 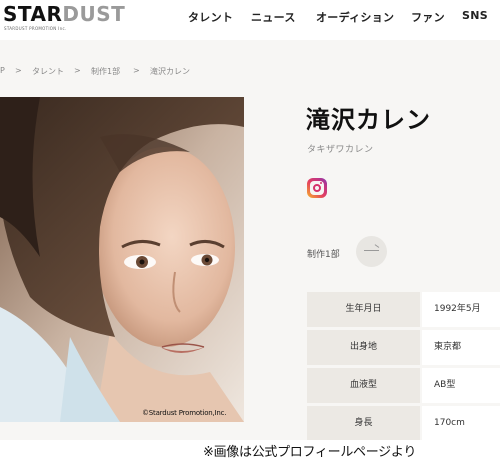 I want to click on profile-row-label: 血液型, so click(x=363, y=385).